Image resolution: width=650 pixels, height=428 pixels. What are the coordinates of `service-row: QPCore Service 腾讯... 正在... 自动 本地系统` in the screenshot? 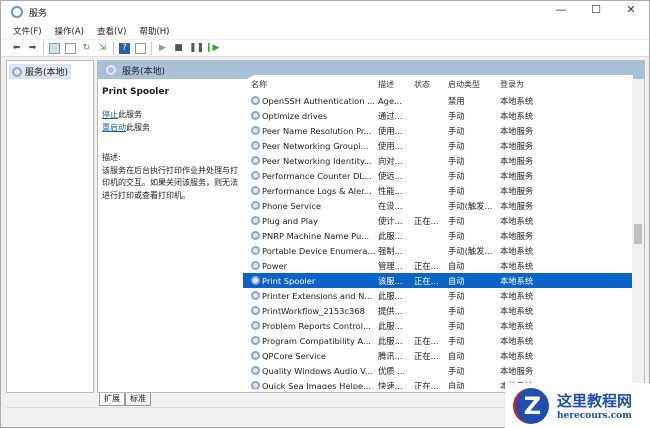 It's located at (438, 355).